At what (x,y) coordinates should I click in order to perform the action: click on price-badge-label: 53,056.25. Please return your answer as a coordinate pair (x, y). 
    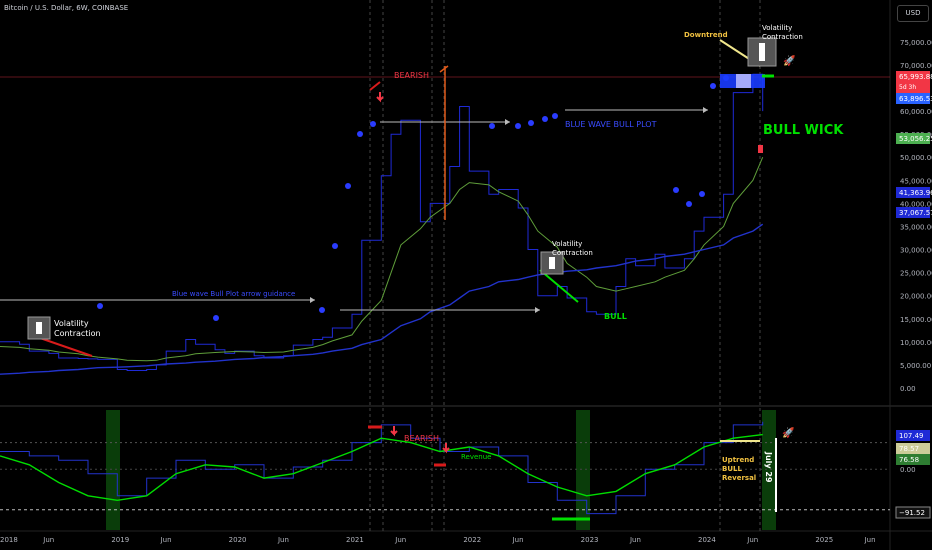
    Looking at the image, I should click on (915, 139).